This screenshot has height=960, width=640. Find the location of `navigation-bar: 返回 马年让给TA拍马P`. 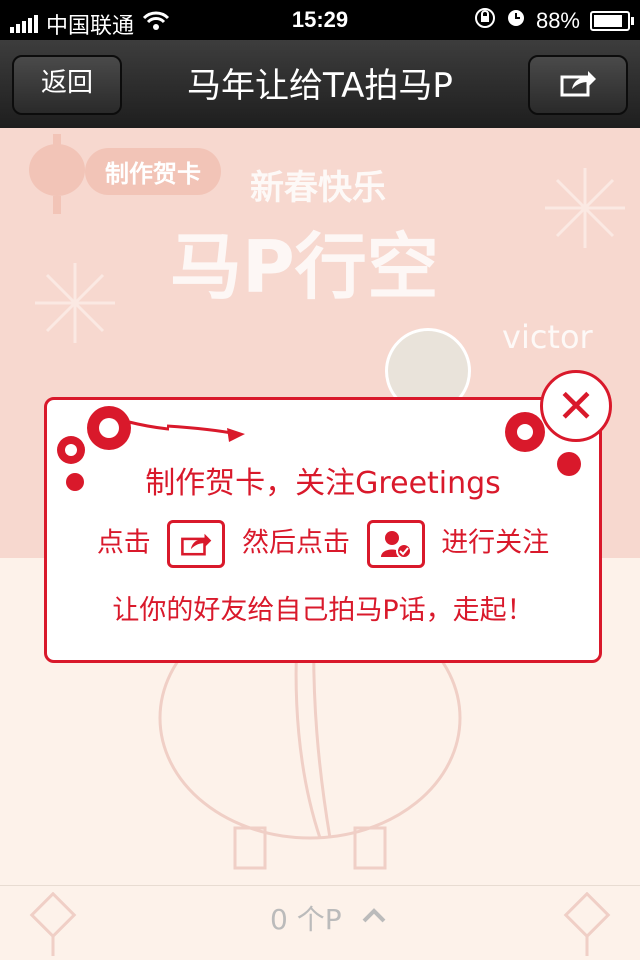

navigation-bar: 返回 马年让给TA拍马P is located at coordinates (320, 84).